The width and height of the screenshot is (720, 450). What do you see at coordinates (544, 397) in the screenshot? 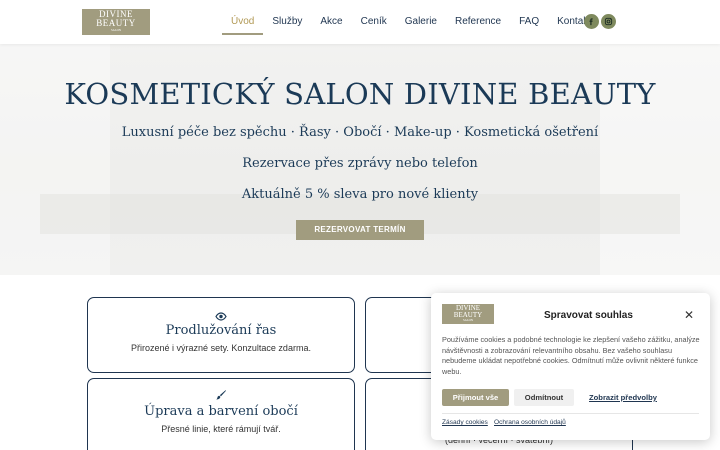
I see `deny-button: Odmítnout` at bounding box center [544, 397].